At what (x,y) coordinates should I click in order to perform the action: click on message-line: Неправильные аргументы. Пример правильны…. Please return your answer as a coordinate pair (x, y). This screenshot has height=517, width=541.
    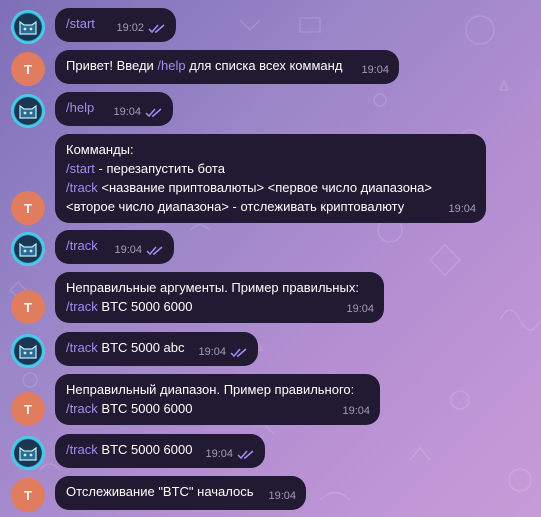
    Looking at the image, I should click on (219, 287).